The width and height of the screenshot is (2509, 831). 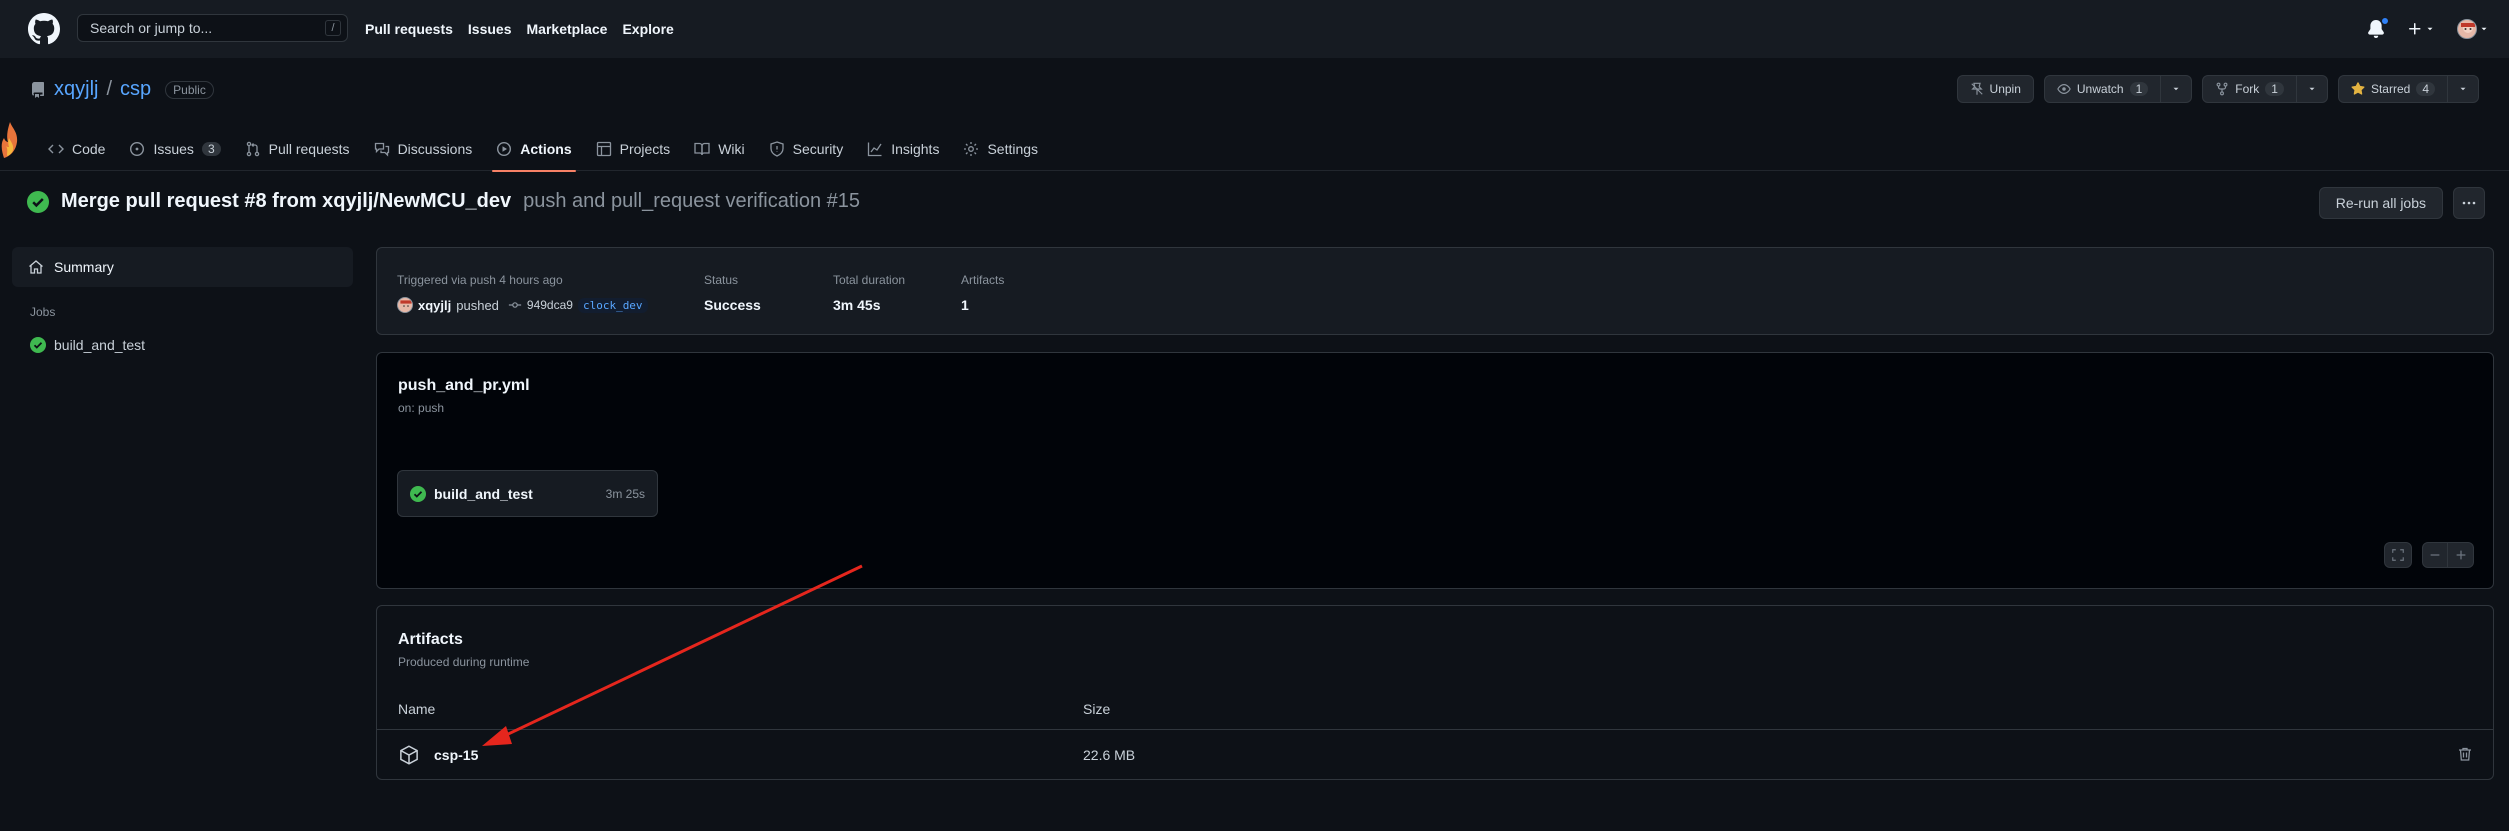 I want to click on trash-icon, so click(x=2465, y=754).